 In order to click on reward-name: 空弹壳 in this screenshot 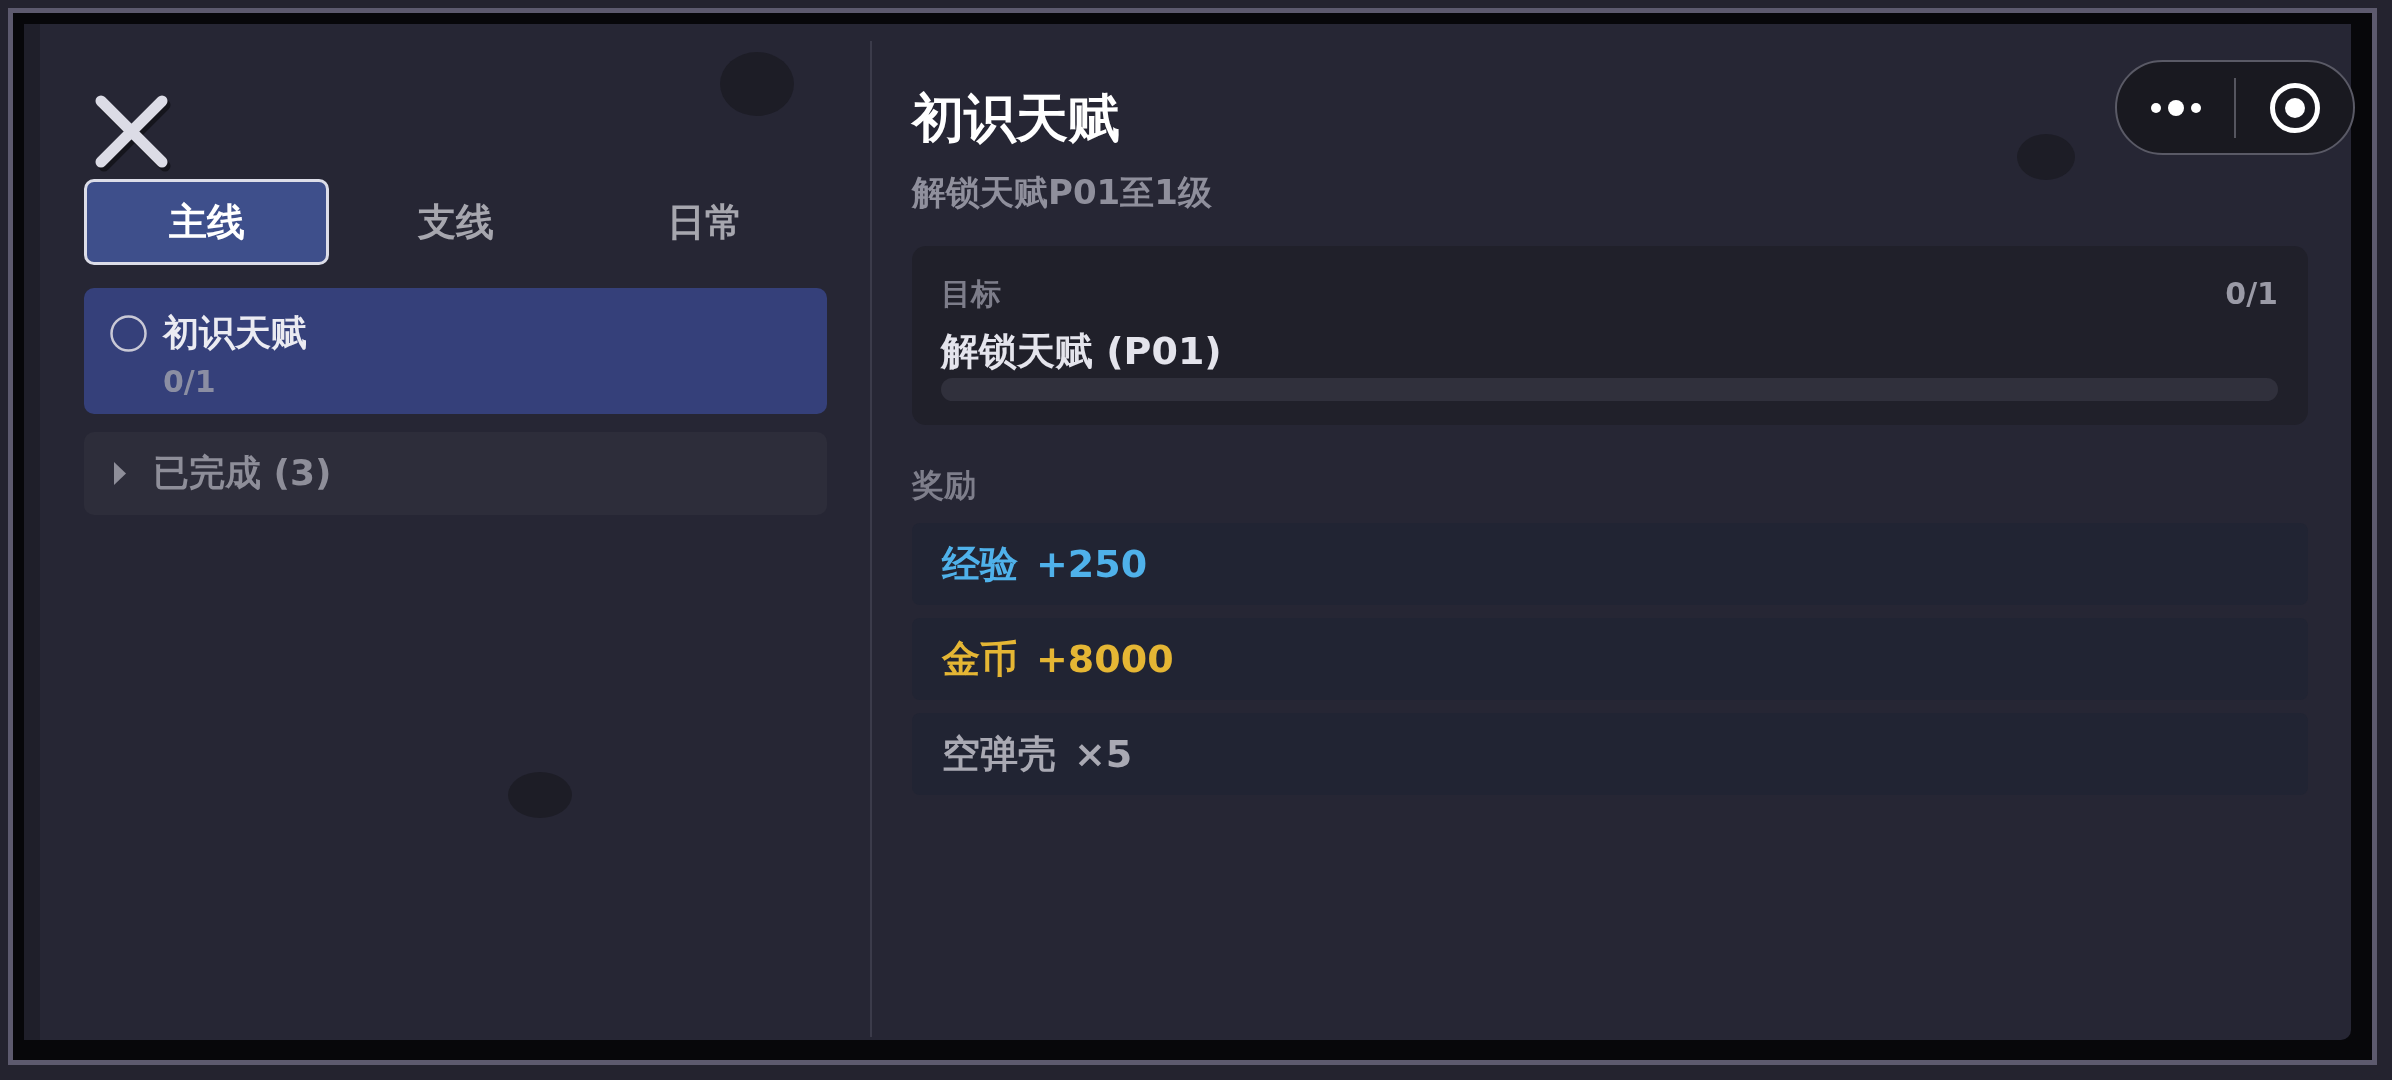, I will do `click(999, 754)`.